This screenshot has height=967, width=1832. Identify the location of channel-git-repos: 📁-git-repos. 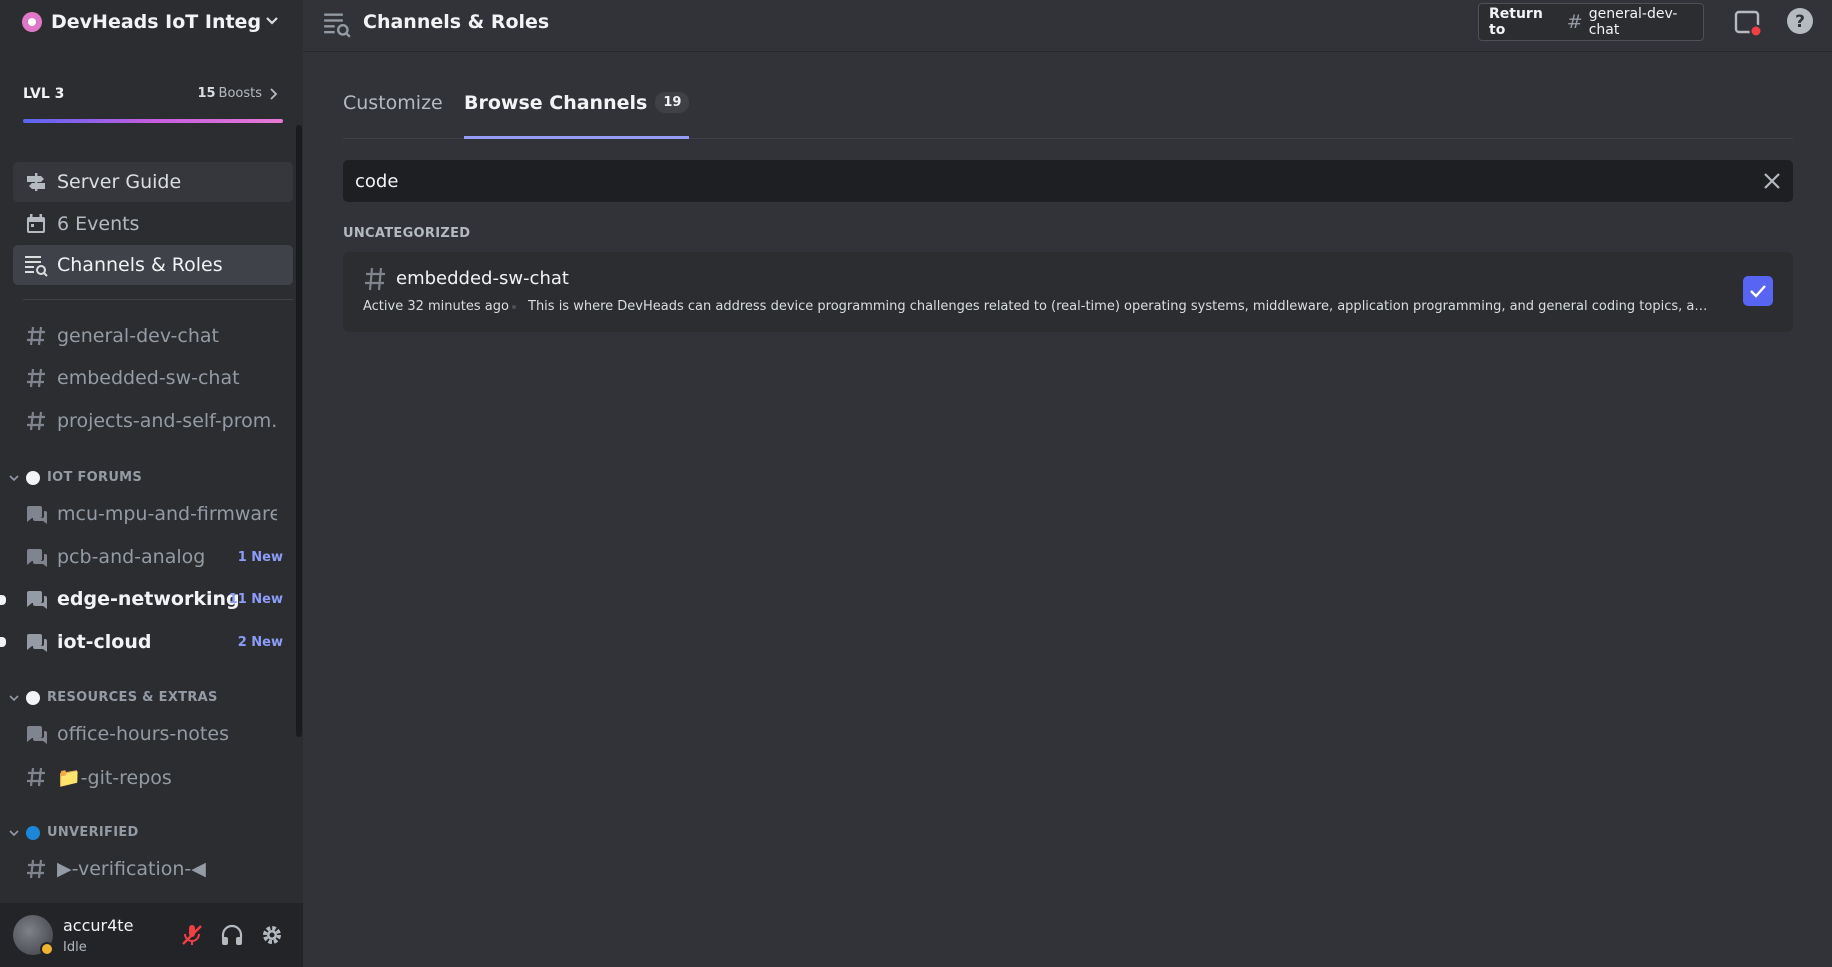
(153, 777).